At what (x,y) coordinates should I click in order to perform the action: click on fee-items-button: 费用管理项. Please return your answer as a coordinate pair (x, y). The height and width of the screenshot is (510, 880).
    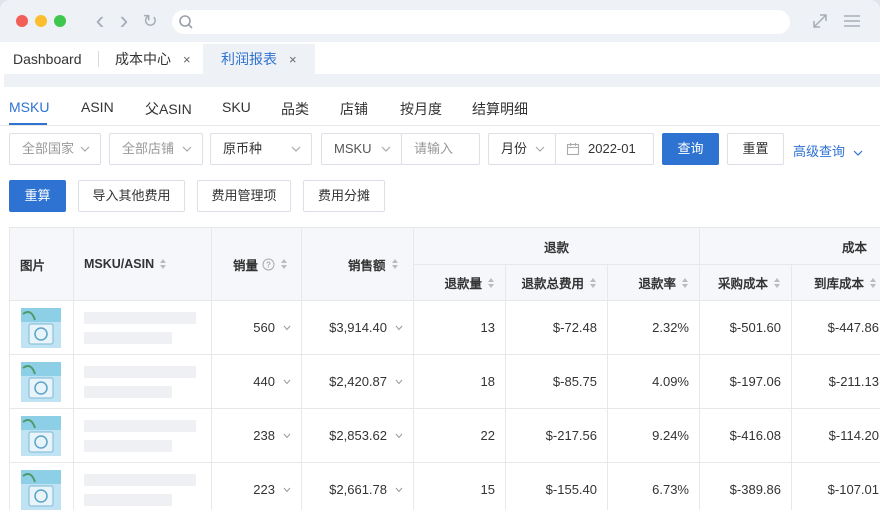
    Looking at the image, I should click on (244, 196).